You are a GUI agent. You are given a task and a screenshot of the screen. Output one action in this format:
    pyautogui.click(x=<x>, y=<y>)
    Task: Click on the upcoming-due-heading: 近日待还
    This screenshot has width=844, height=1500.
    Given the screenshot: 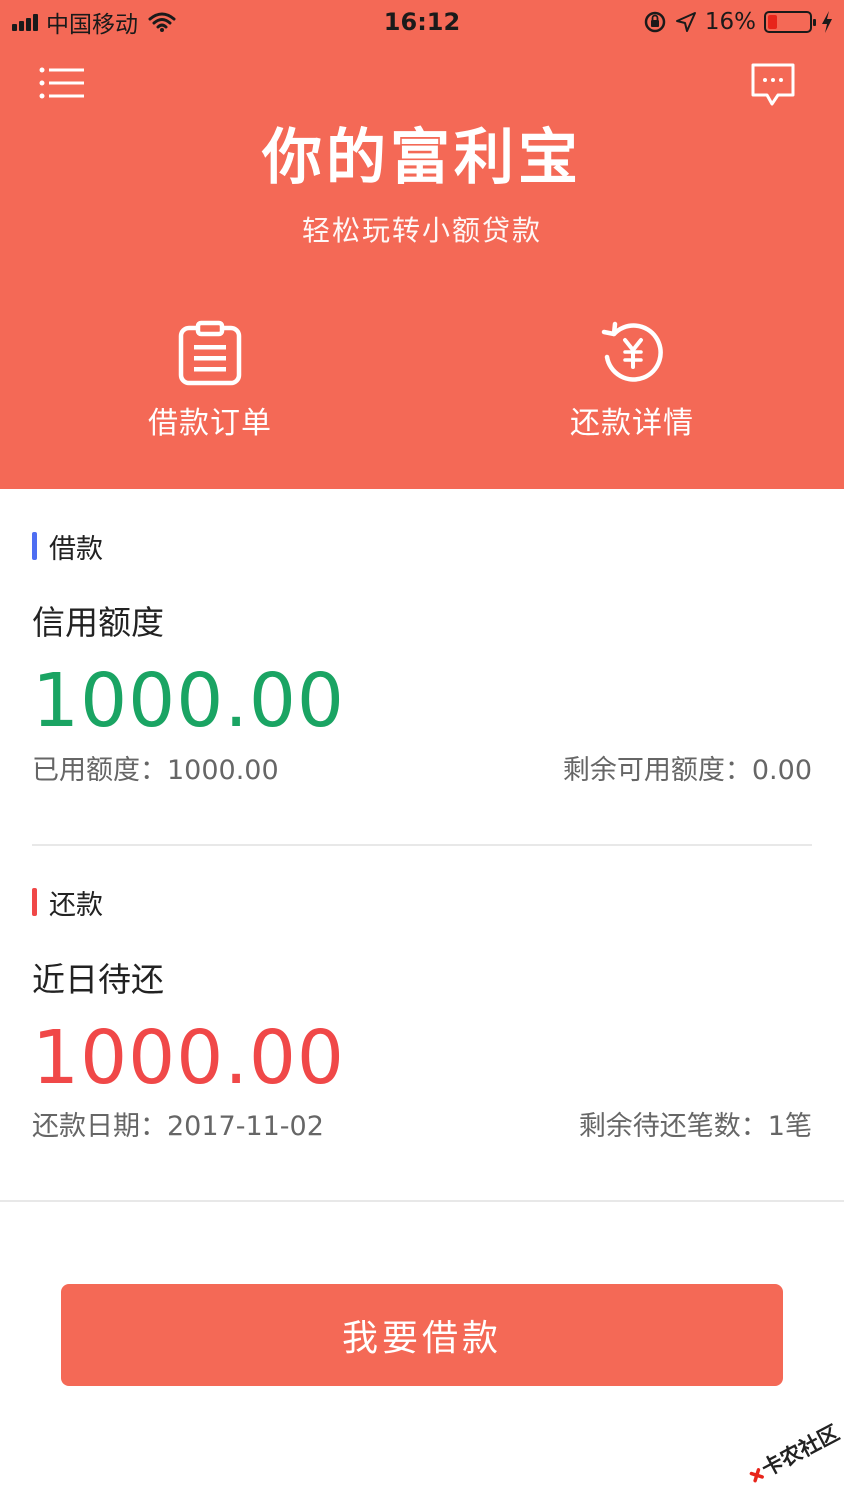 What is the action you would take?
    pyautogui.click(x=98, y=979)
    